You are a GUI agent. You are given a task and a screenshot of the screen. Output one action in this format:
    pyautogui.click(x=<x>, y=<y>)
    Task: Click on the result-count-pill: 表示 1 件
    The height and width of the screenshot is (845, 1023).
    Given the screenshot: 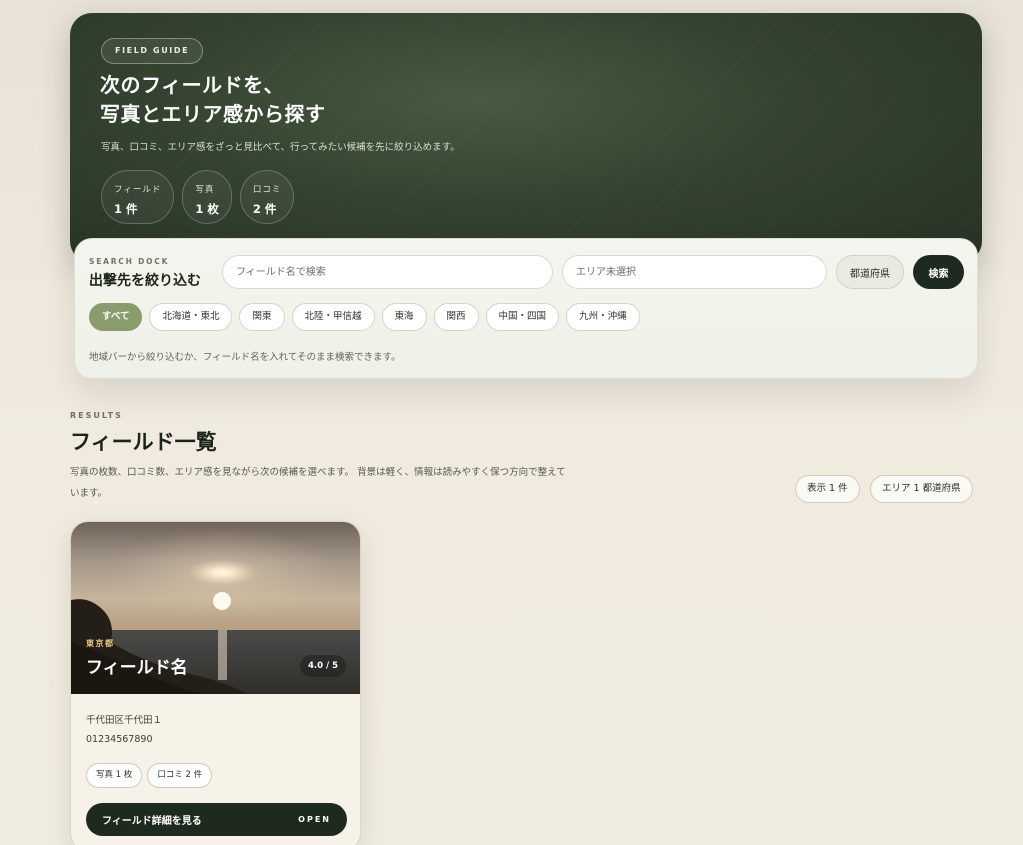 What is the action you would take?
    pyautogui.click(x=827, y=489)
    